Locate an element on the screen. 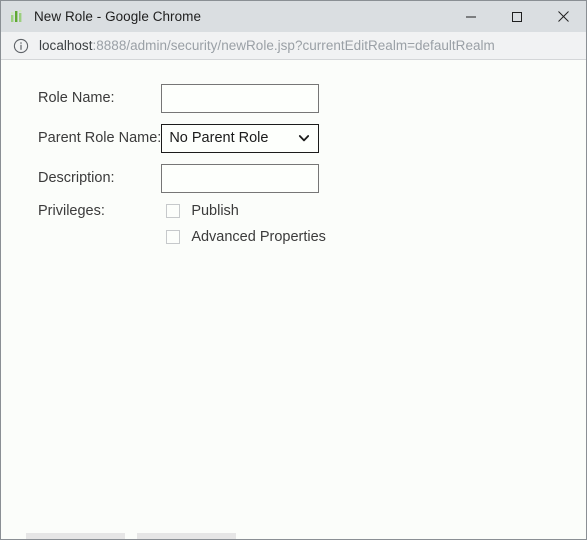 This screenshot has width=587, height=540. privilege-item-publish: Publish is located at coordinates (243, 211).